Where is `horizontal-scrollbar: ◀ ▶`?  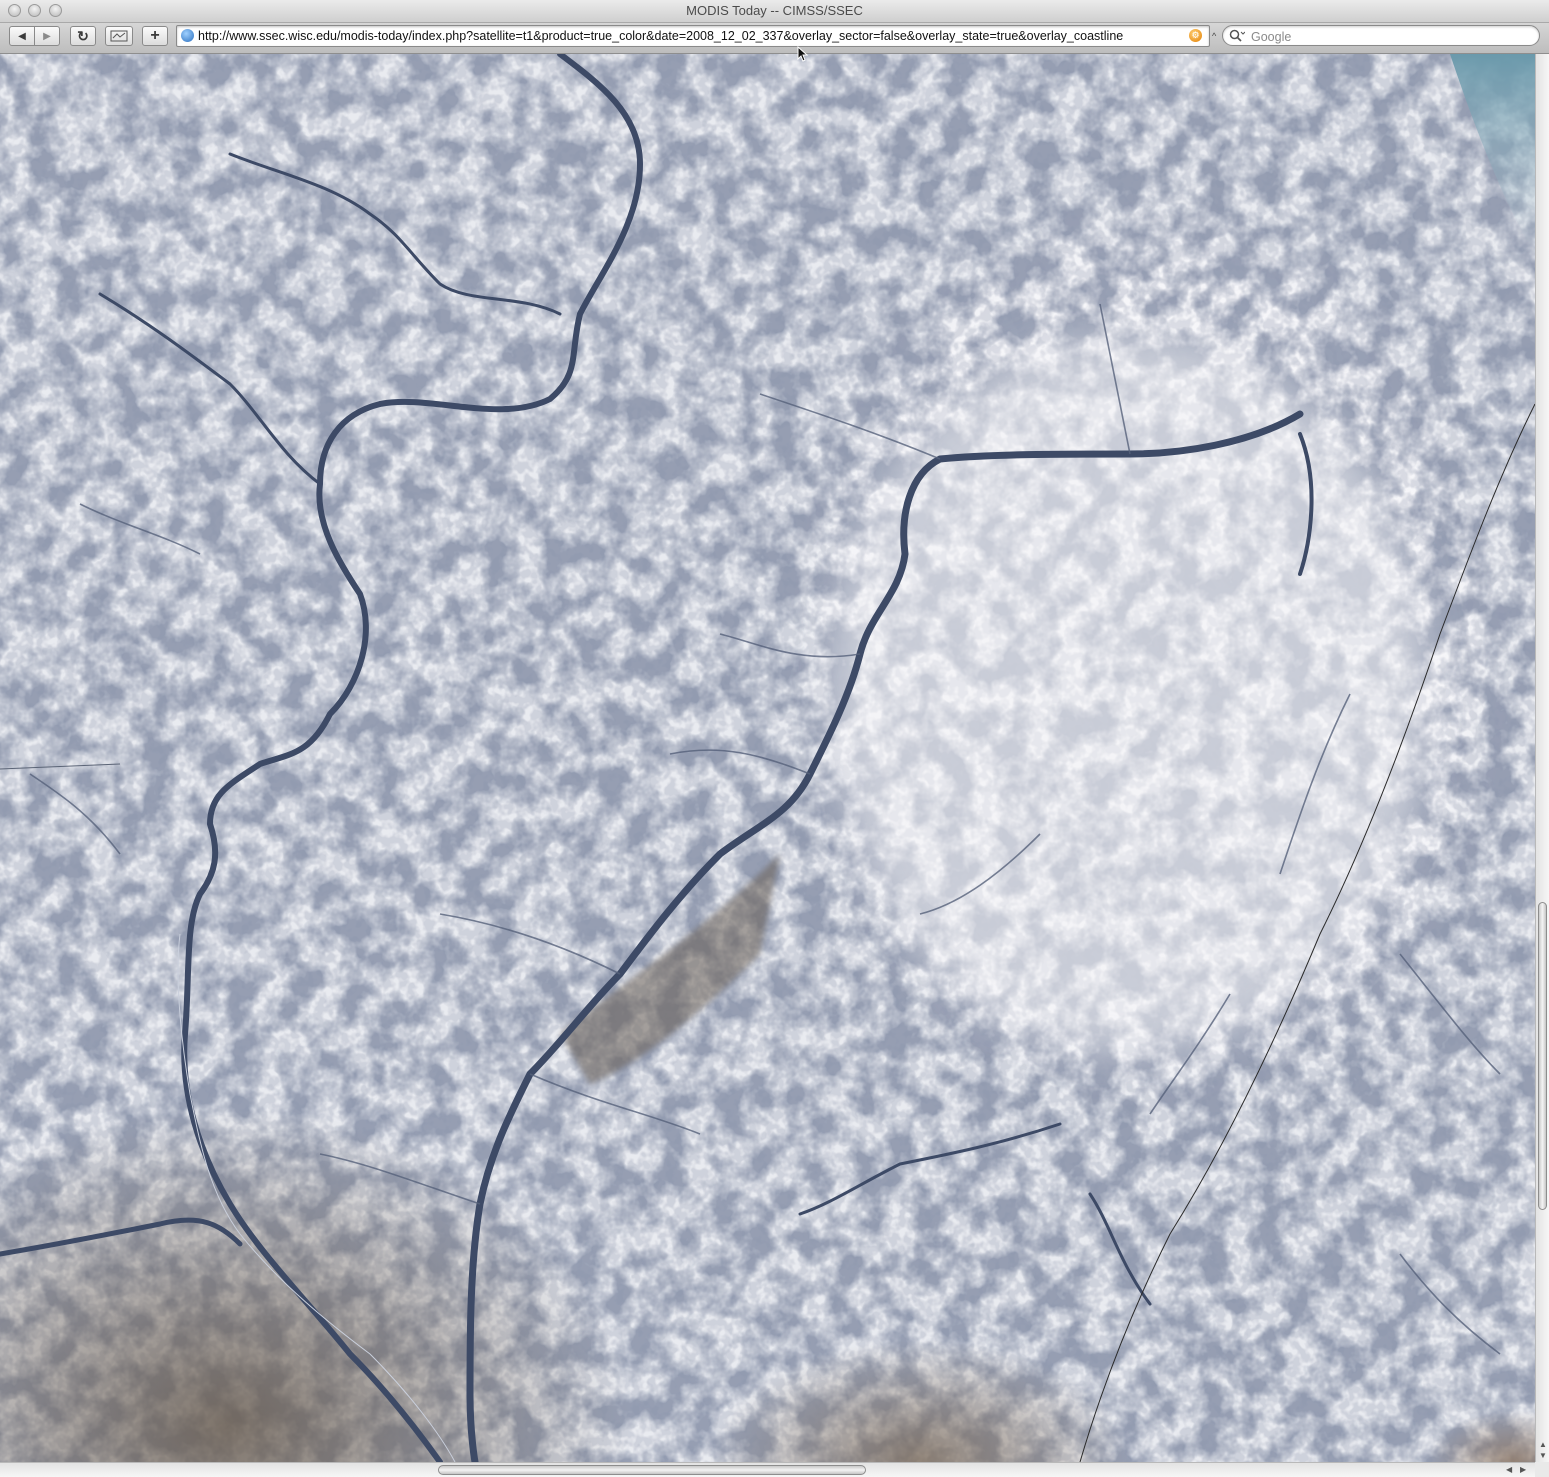 horizontal-scrollbar: ◀ ▶ is located at coordinates (767, 1469).